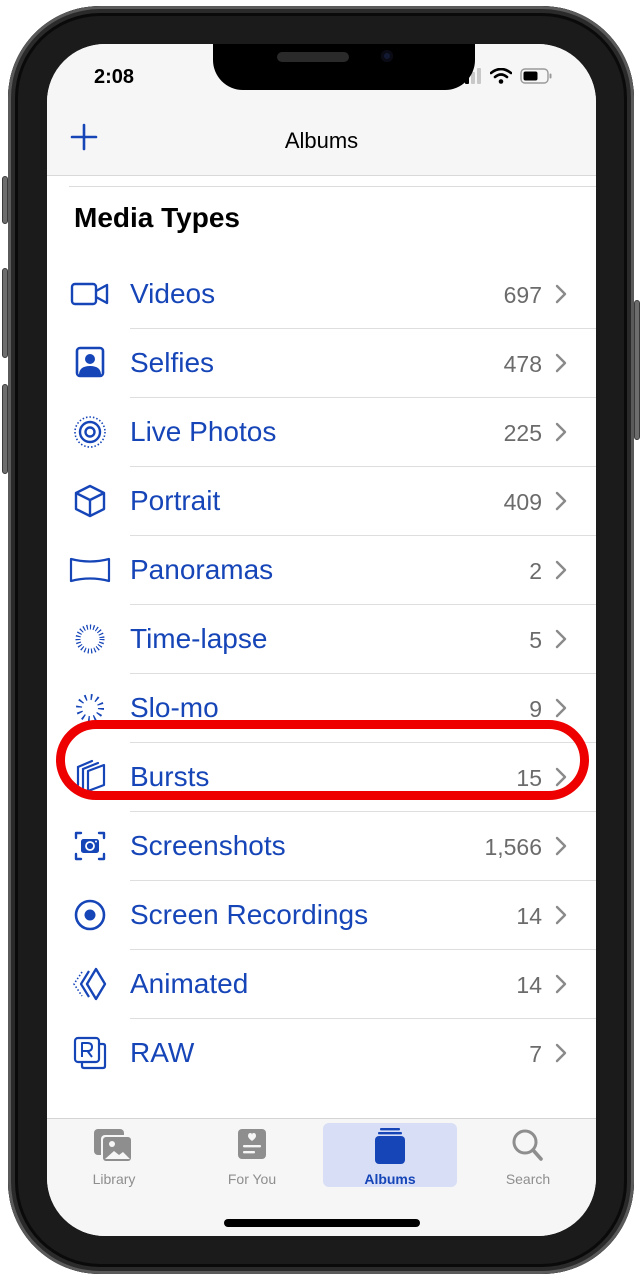 This screenshot has height=1280, width=642. I want to click on albums-stack-icon, so click(390, 1146).